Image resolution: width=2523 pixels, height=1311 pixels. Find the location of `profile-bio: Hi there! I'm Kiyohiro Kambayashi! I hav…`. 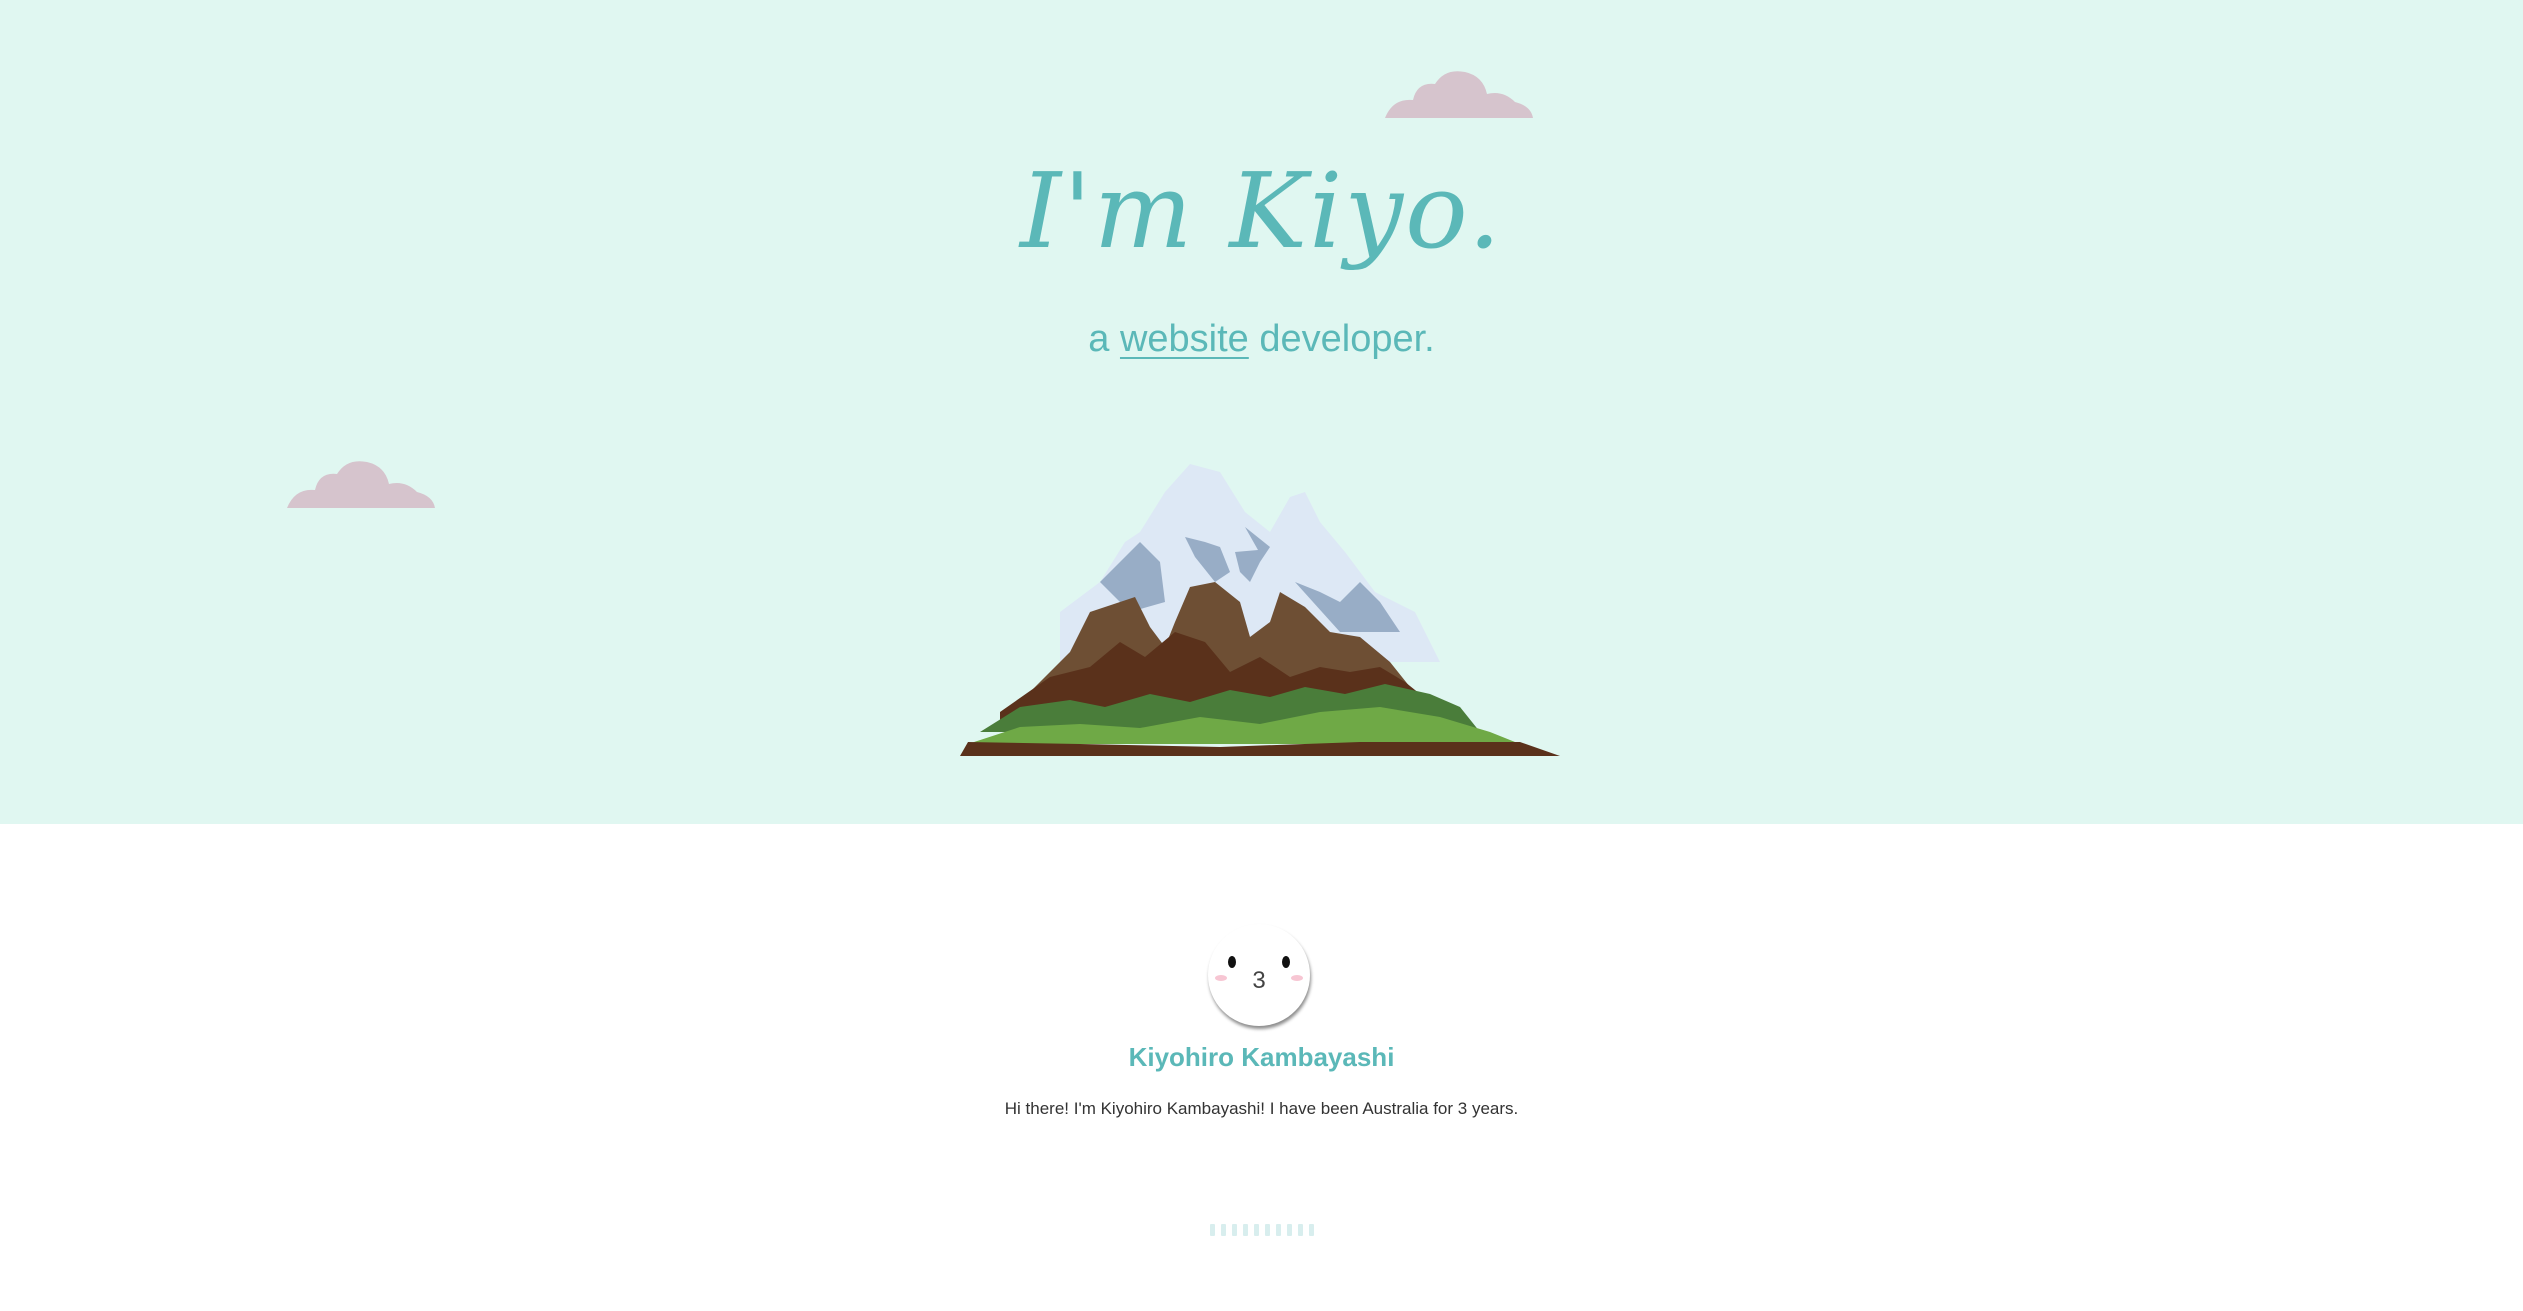

profile-bio: Hi there! I'm Kiyohiro Kambayashi! I hav… is located at coordinates (1261, 1108).